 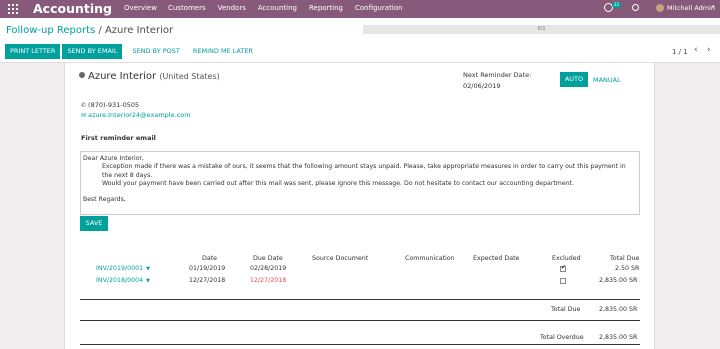 What do you see at coordinates (618, 280) in the screenshot?
I see `invoice-total-due: 2,835.00 SR` at bounding box center [618, 280].